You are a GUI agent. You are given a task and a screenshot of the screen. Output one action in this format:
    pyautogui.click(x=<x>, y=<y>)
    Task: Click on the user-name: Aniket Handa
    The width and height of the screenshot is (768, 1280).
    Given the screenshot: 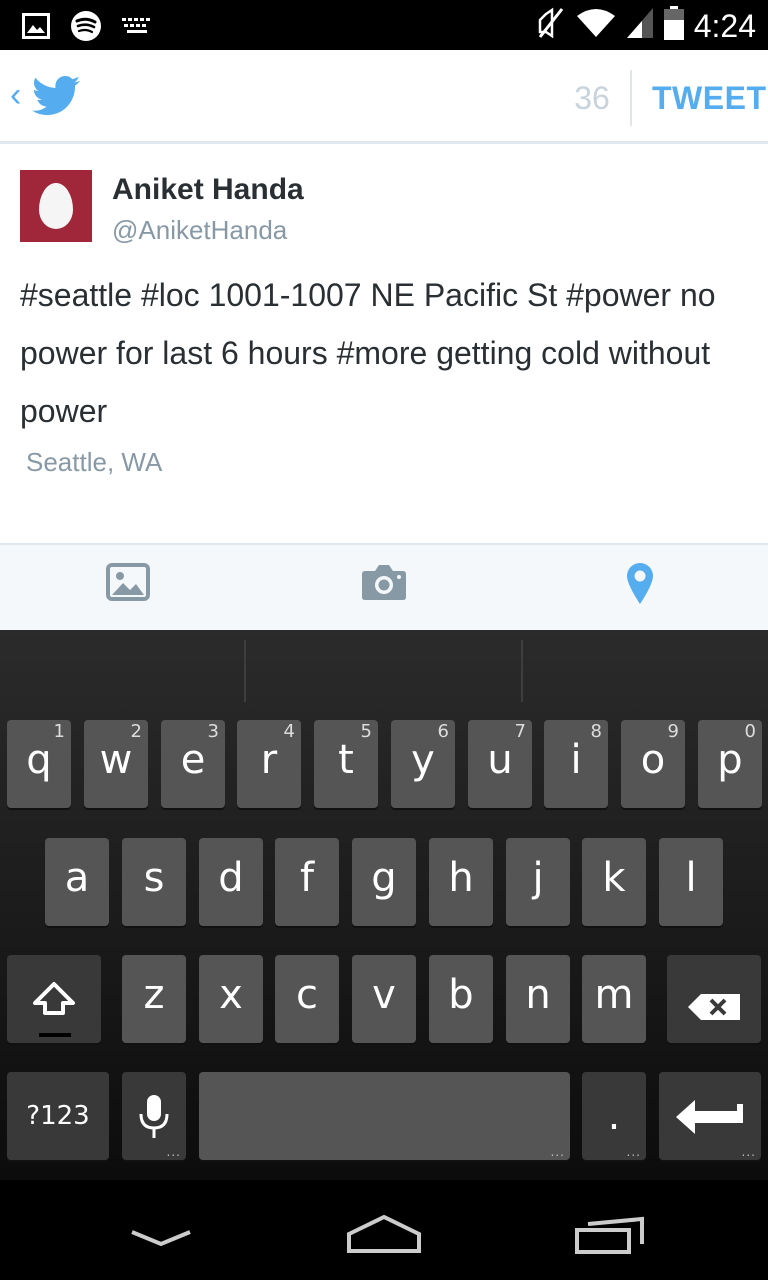 What is the action you would take?
    pyautogui.click(x=208, y=189)
    